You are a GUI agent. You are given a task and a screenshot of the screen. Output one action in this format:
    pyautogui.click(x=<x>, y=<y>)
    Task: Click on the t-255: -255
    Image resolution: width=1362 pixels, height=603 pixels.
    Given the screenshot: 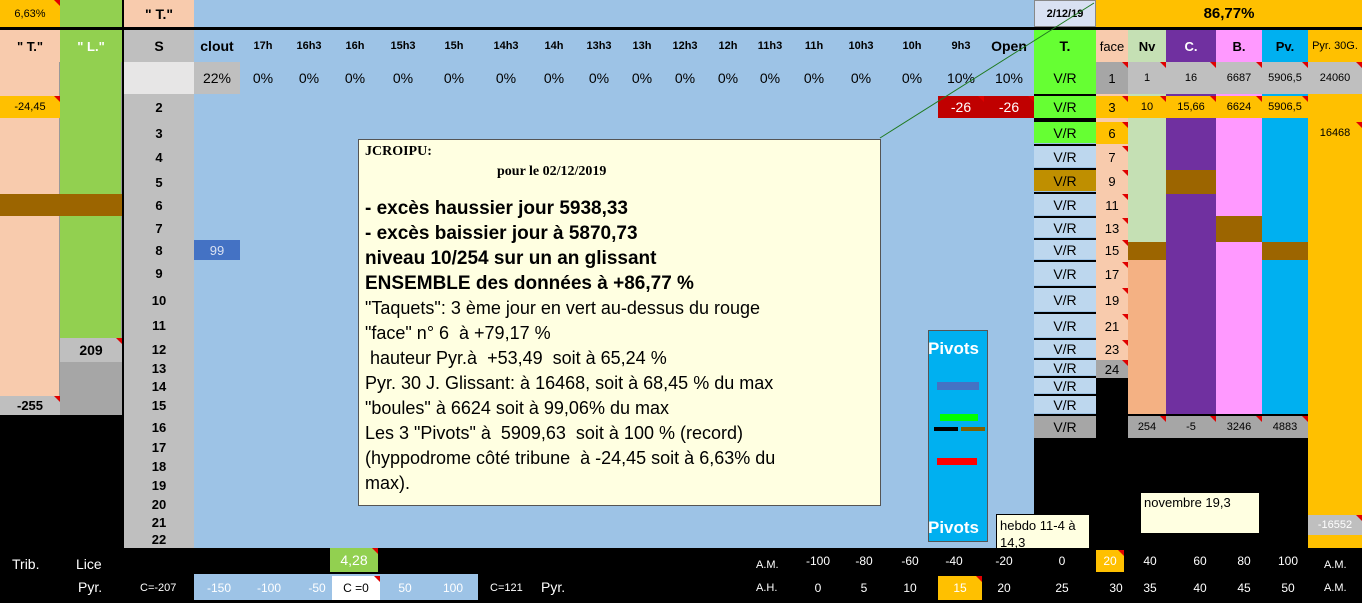 What is the action you would take?
    pyautogui.click(x=30, y=405)
    